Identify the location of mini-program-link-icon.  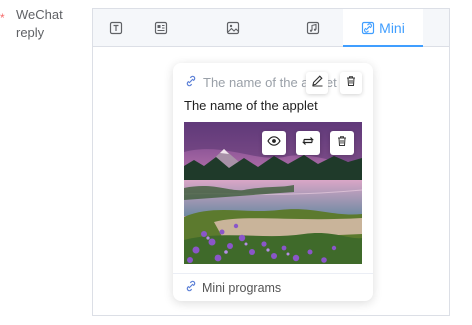
(191, 82).